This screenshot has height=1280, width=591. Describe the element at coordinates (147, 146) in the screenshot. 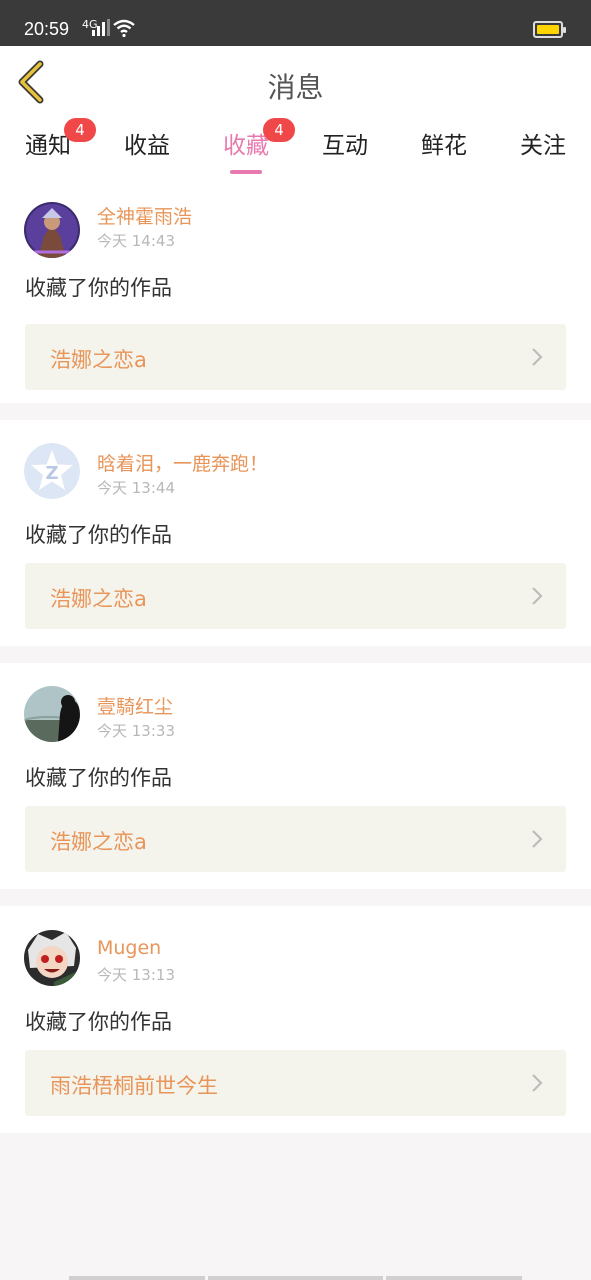

I see `tab-label: 收益` at that location.